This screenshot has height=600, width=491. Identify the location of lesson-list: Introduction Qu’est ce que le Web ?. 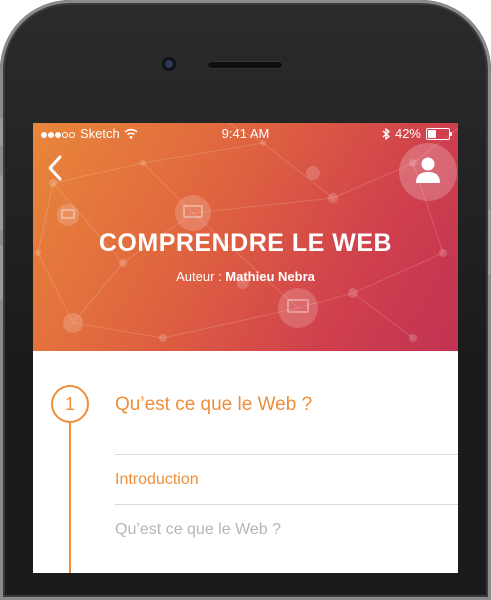
(286, 504).